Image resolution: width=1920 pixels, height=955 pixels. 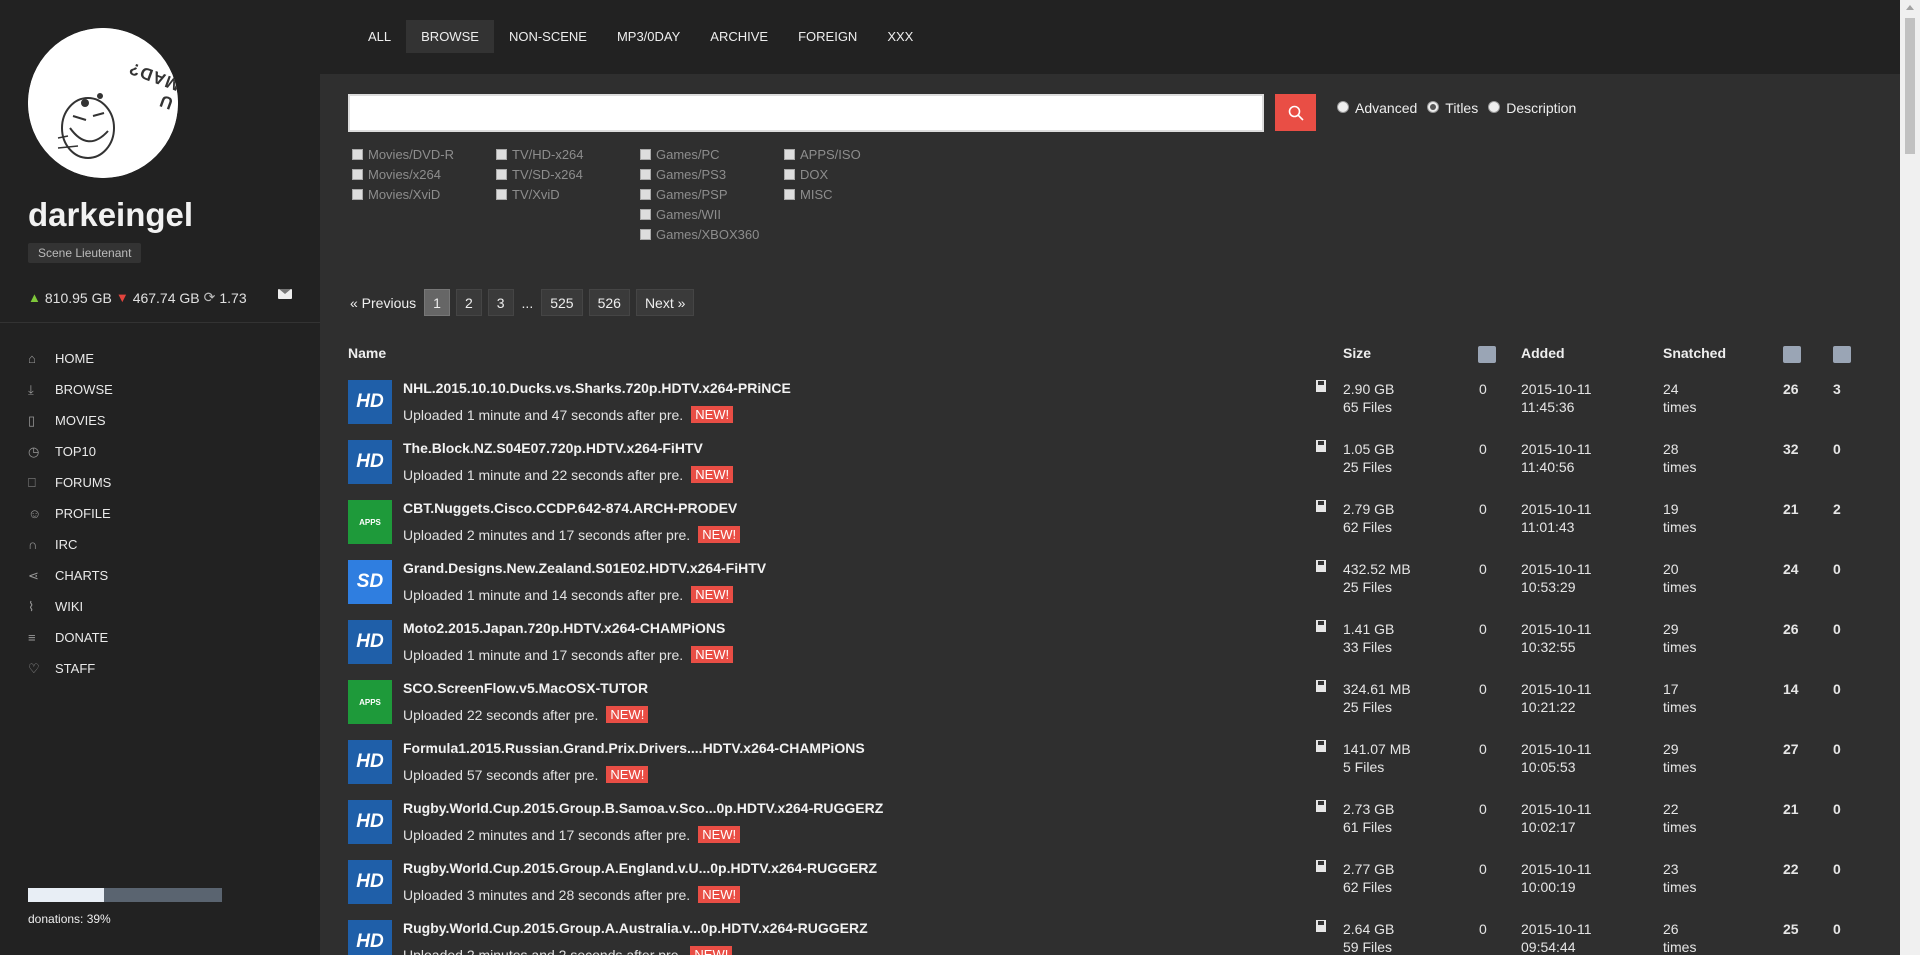 What do you see at coordinates (103, 103) in the screenshot?
I see `avatar: U MAD?` at bounding box center [103, 103].